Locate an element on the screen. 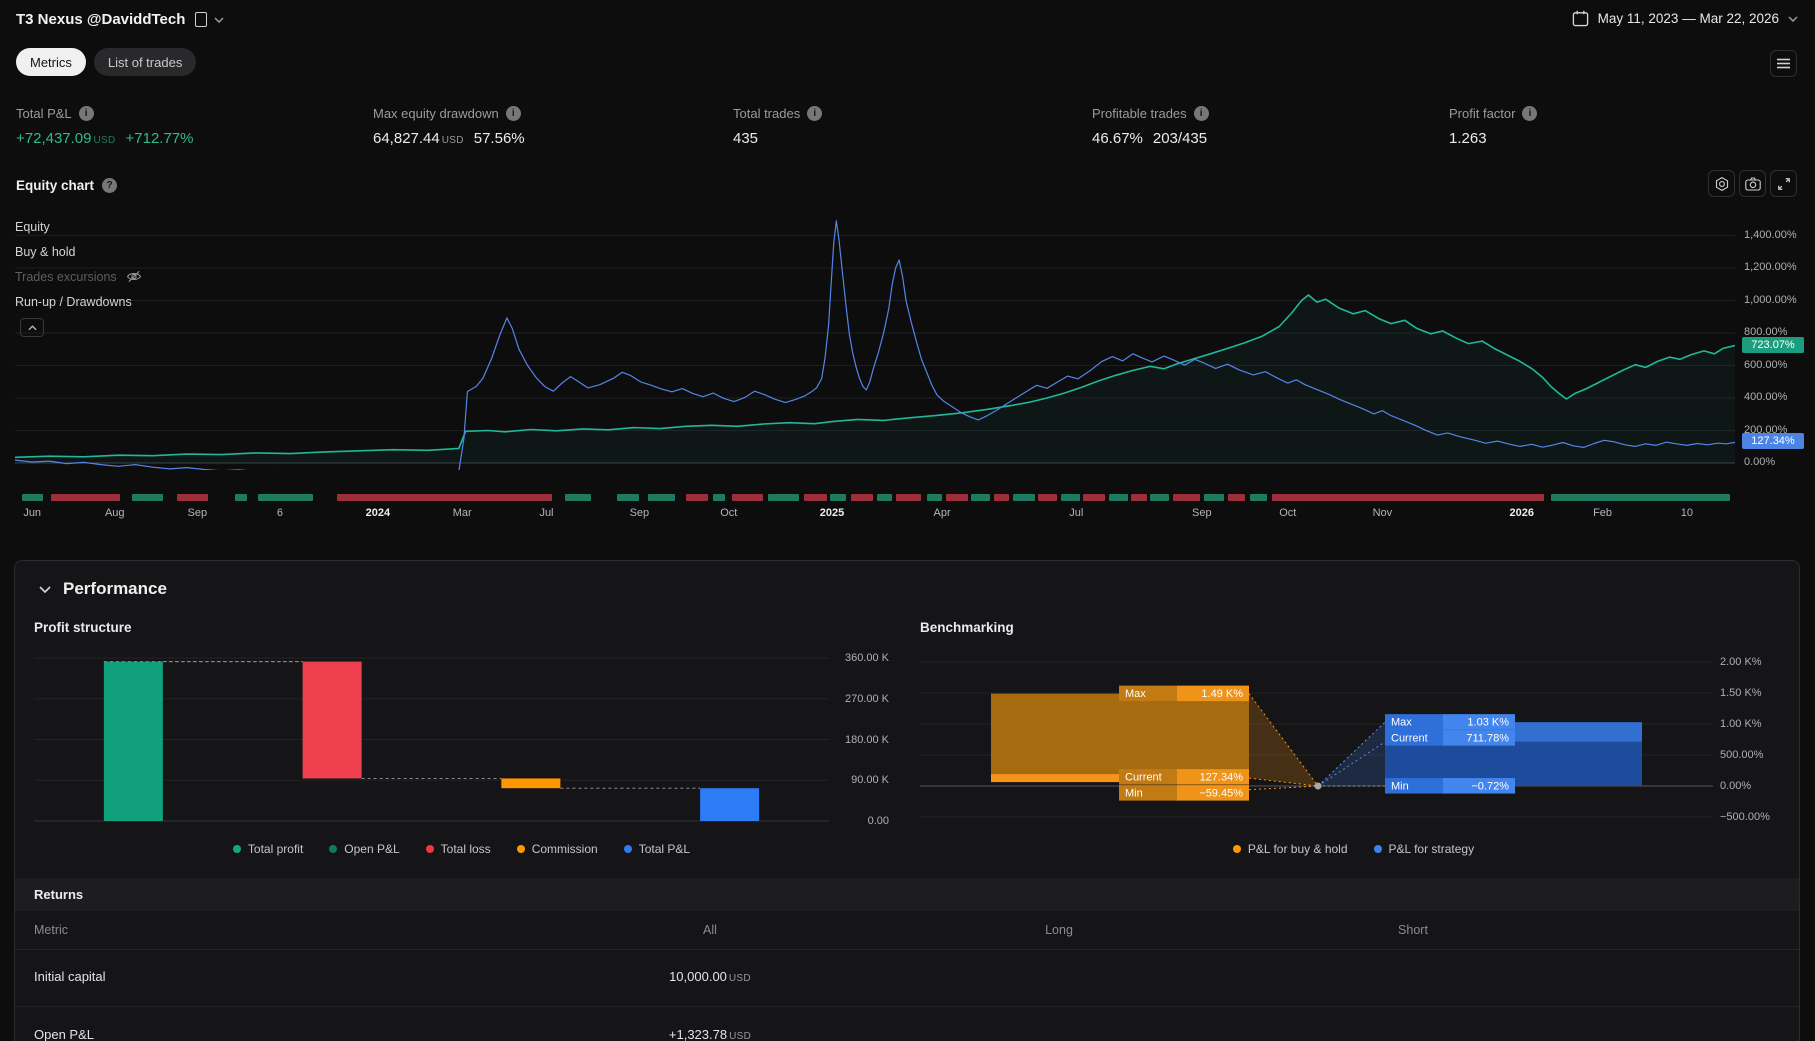 Image resolution: width=1815 pixels, height=1041 pixels. equity-chart-title: Equity chart is located at coordinates (55, 185).